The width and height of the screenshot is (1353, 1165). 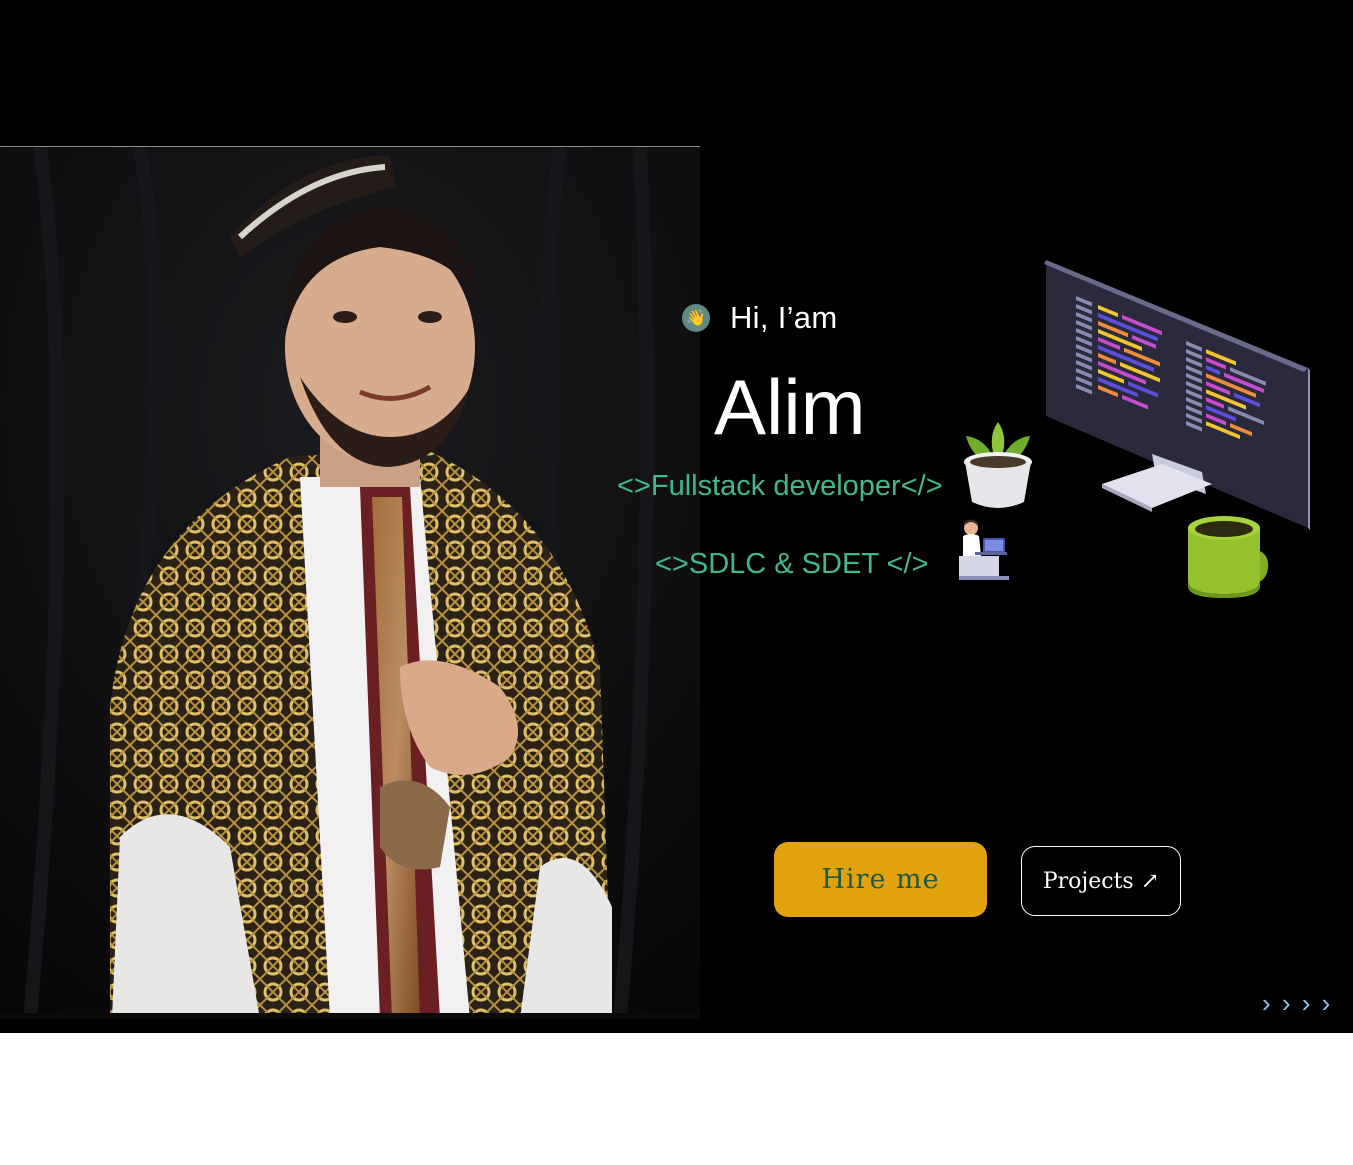 I want to click on role-secondary: <>SDLC & SDET </>, so click(x=792, y=564).